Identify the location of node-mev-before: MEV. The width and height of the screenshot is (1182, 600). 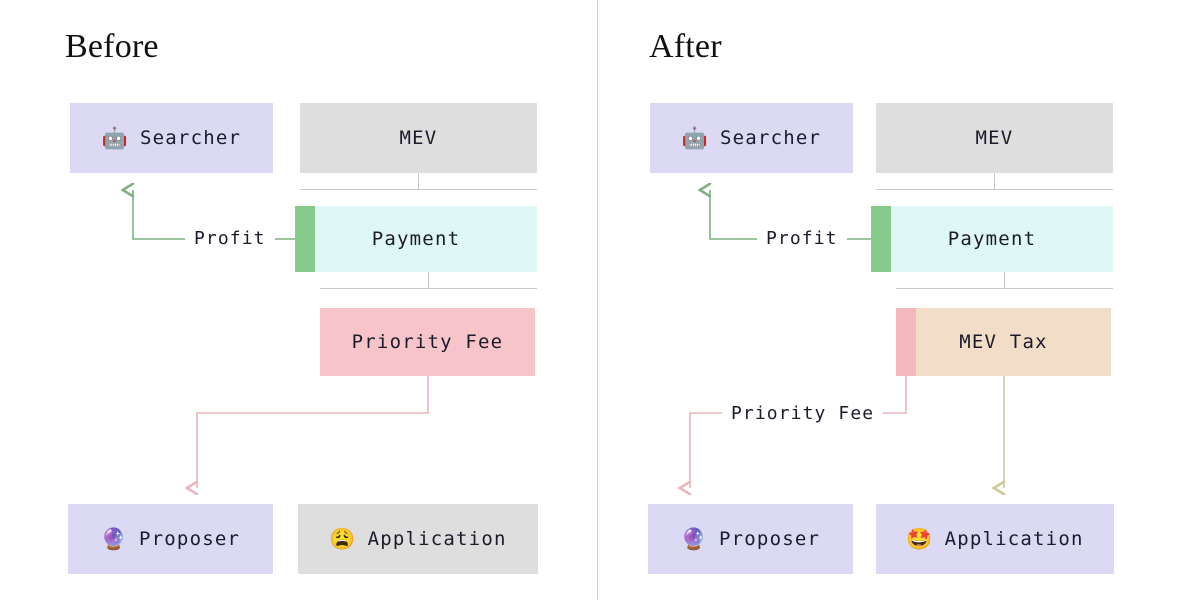
(418, 138).